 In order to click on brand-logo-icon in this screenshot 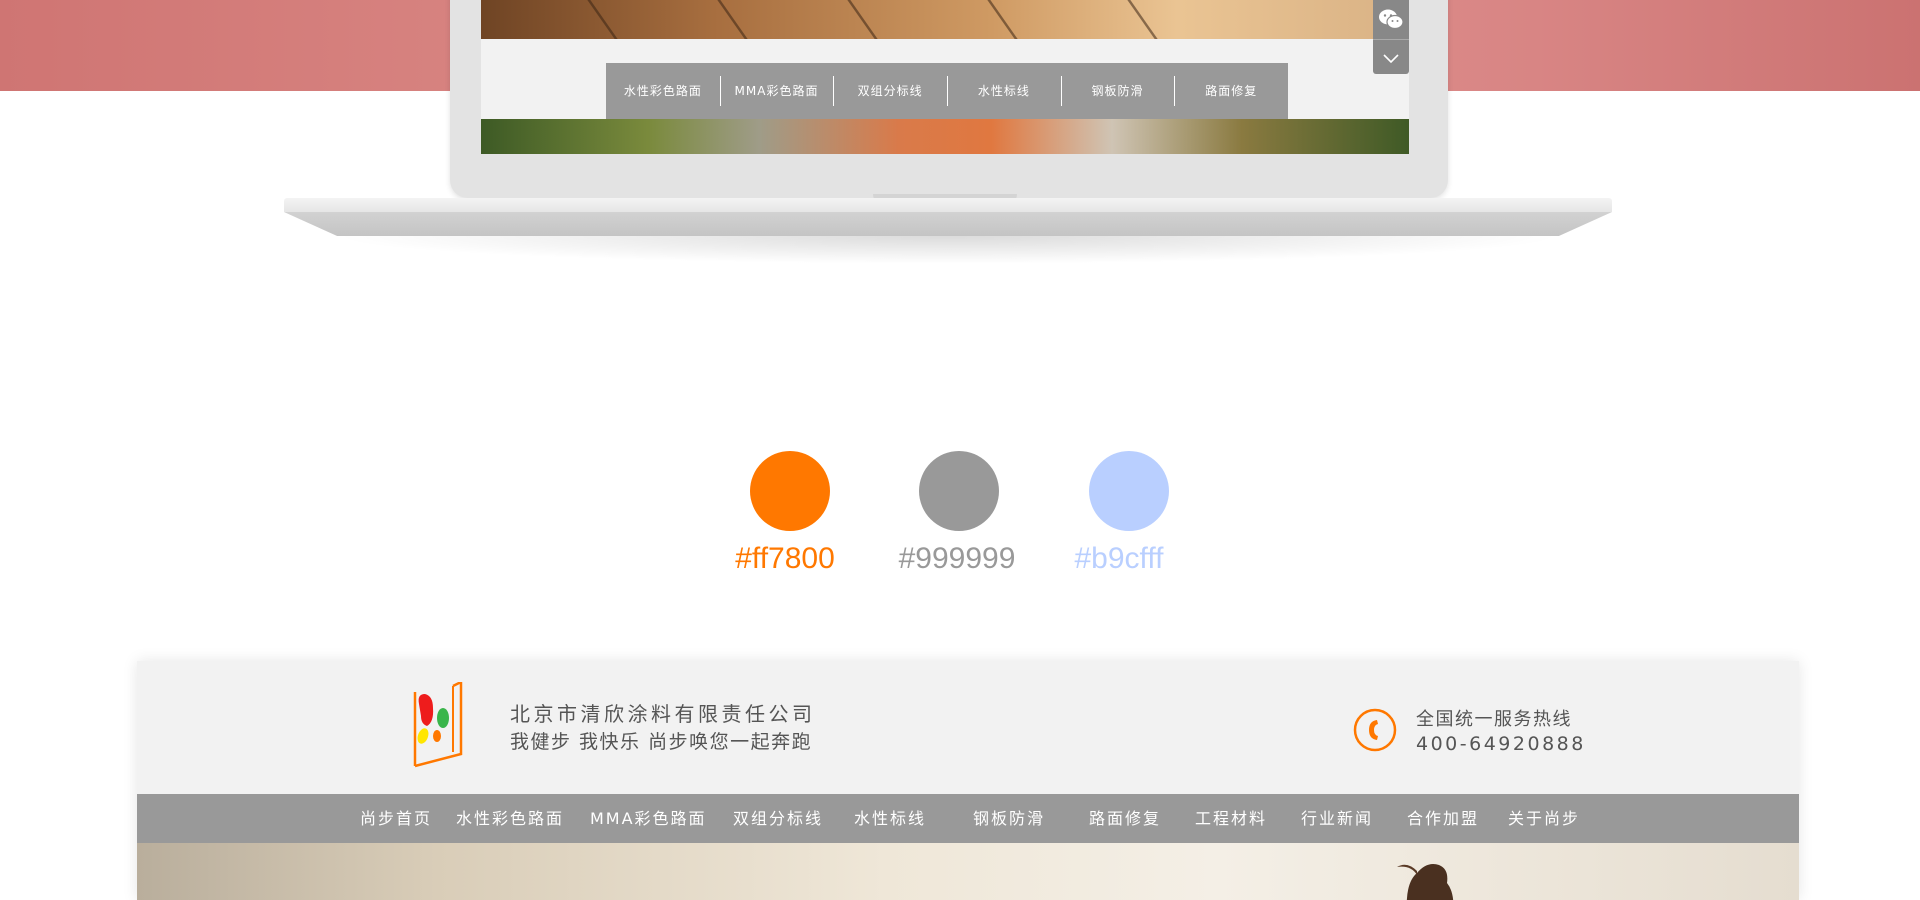, I will do `click(440, 726)`.